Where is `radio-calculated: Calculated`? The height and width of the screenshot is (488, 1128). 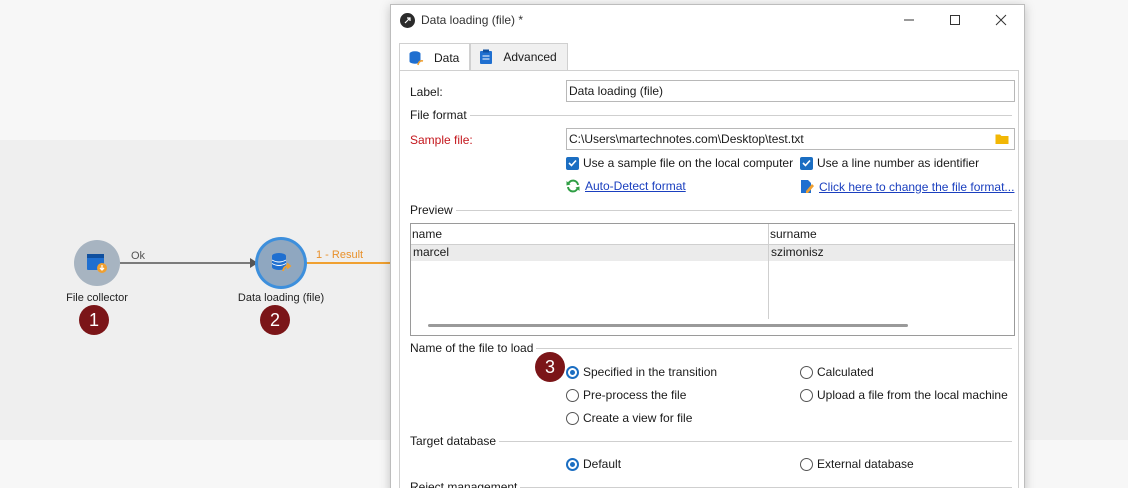 radio-calculated: Calculated is located at coordinates (837, 372).